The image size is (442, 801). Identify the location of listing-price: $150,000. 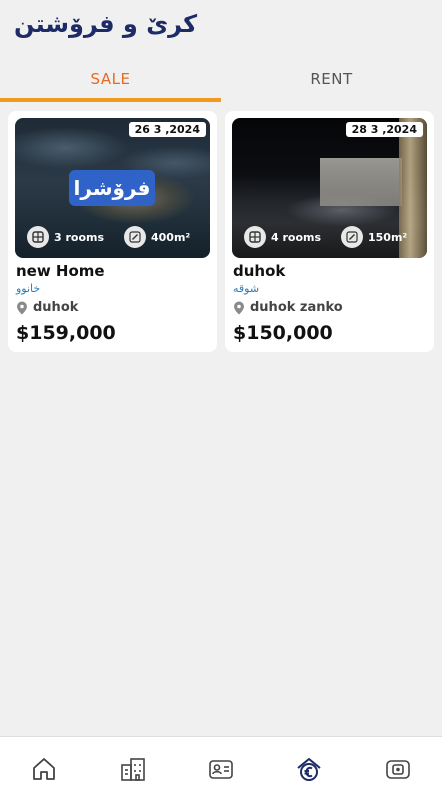
(283, 333).